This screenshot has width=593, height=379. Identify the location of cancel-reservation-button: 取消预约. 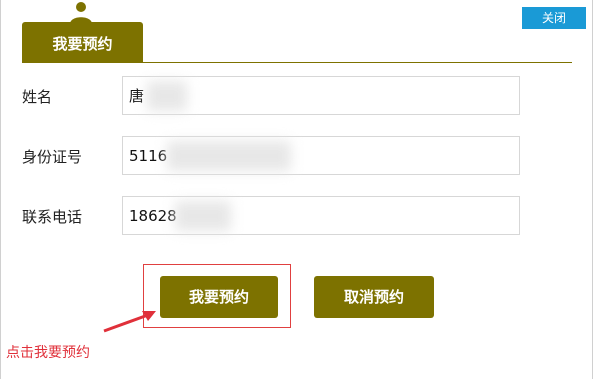
(374, 297).